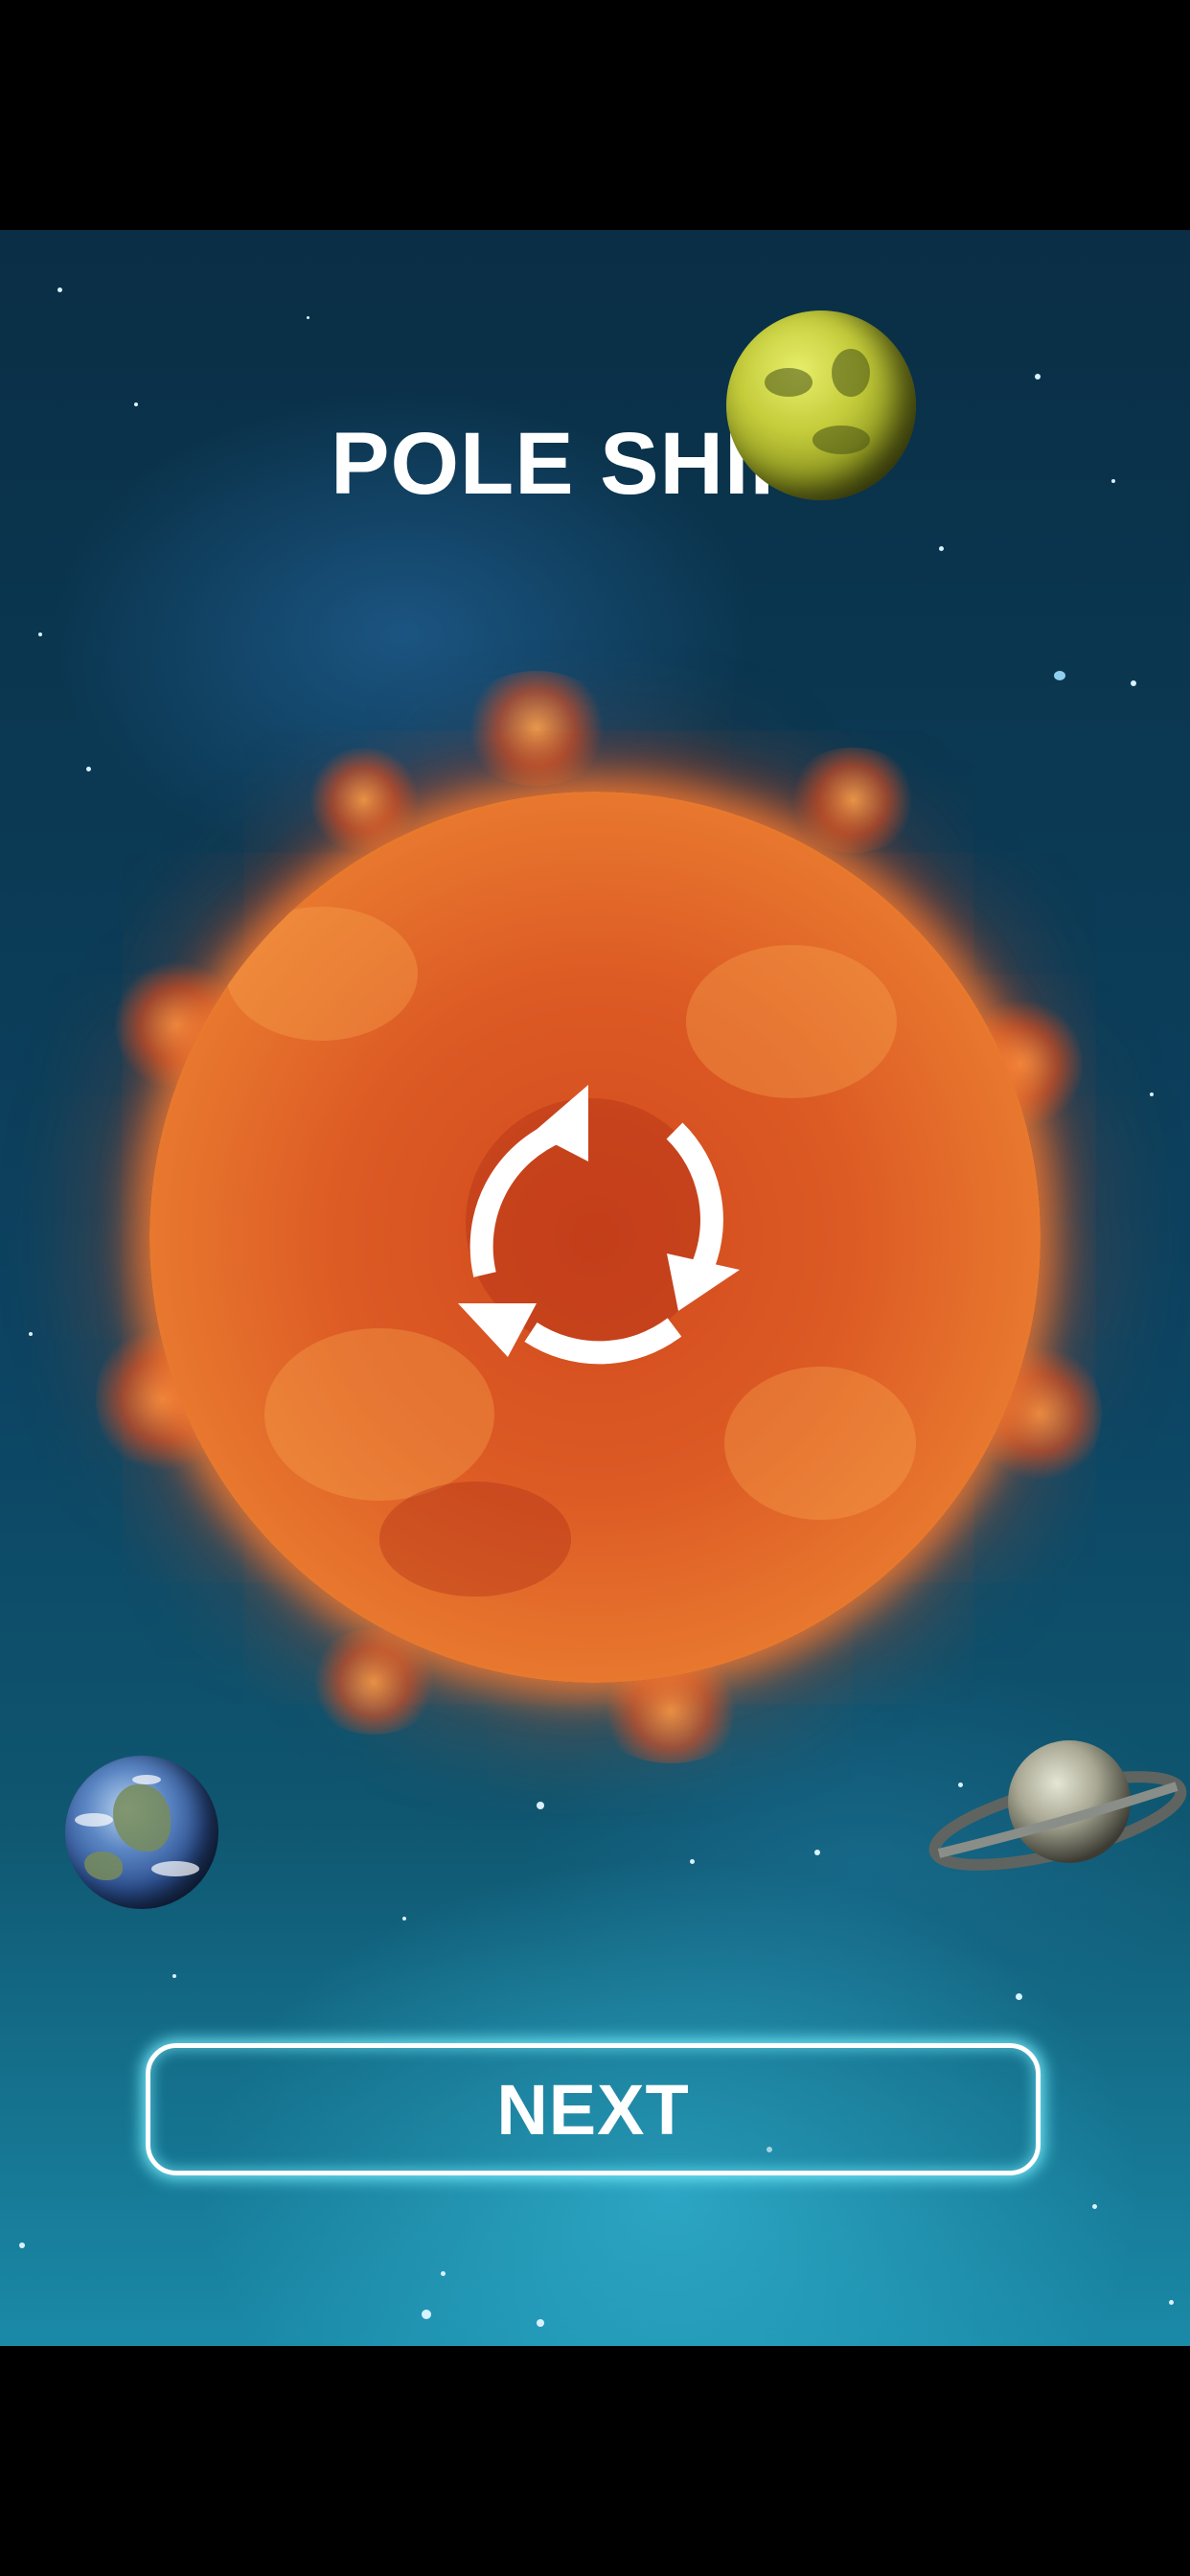 Image resolution: width=1190 pixels, height=2576 pixels. What do you see at coordinates (1058, 1805) in the screenshot?
I see `saturn-planet-icon` at bounding box center [1058, 1805].